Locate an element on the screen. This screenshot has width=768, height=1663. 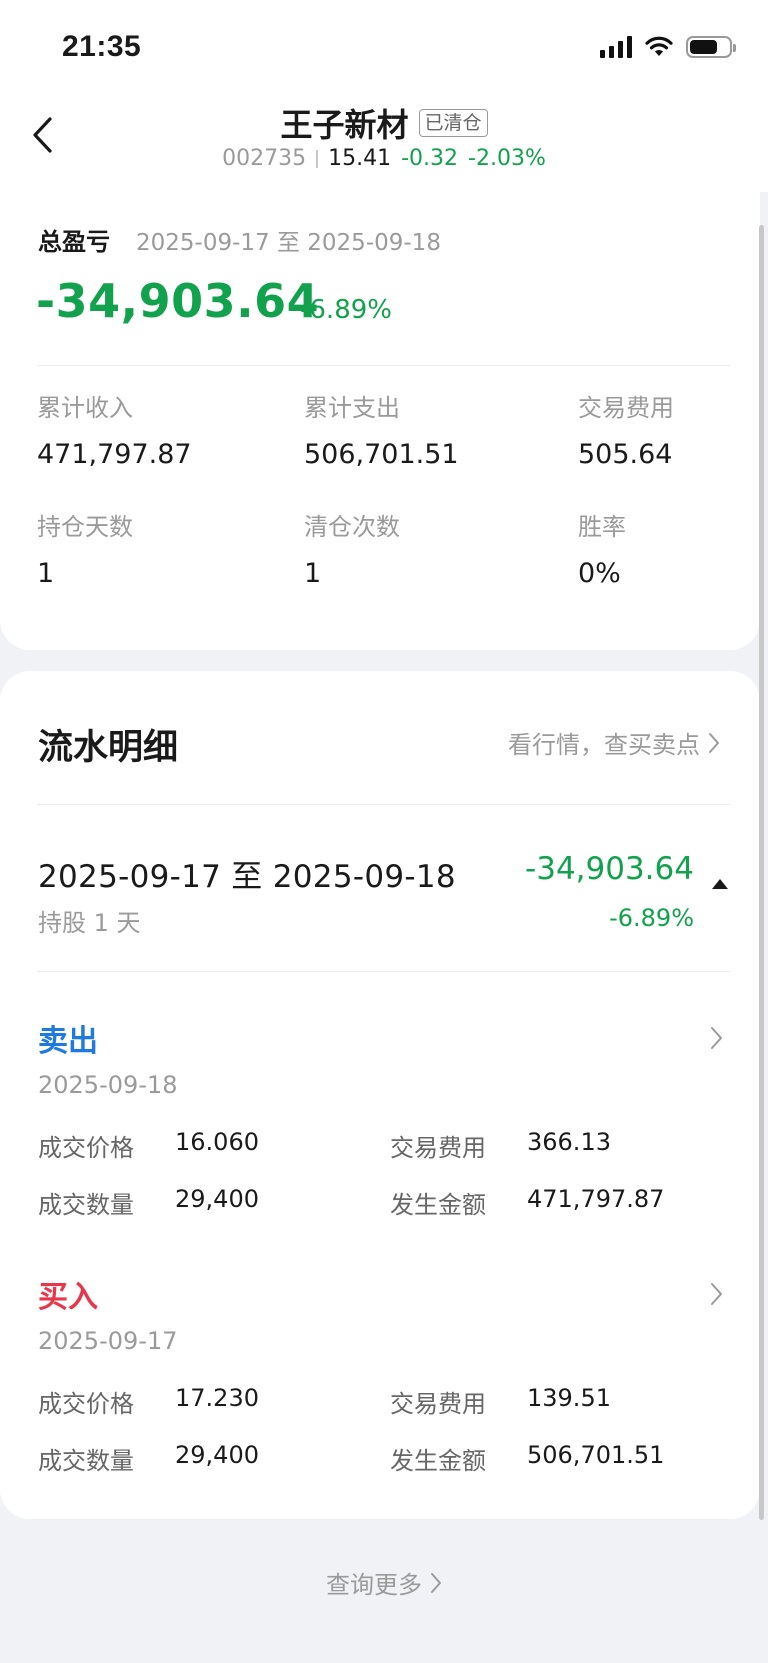
stat-value: 505.64 is located at coordinates (625, 454).